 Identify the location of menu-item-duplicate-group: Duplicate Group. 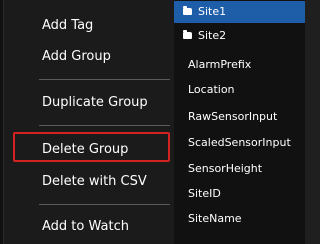
(95, 103).